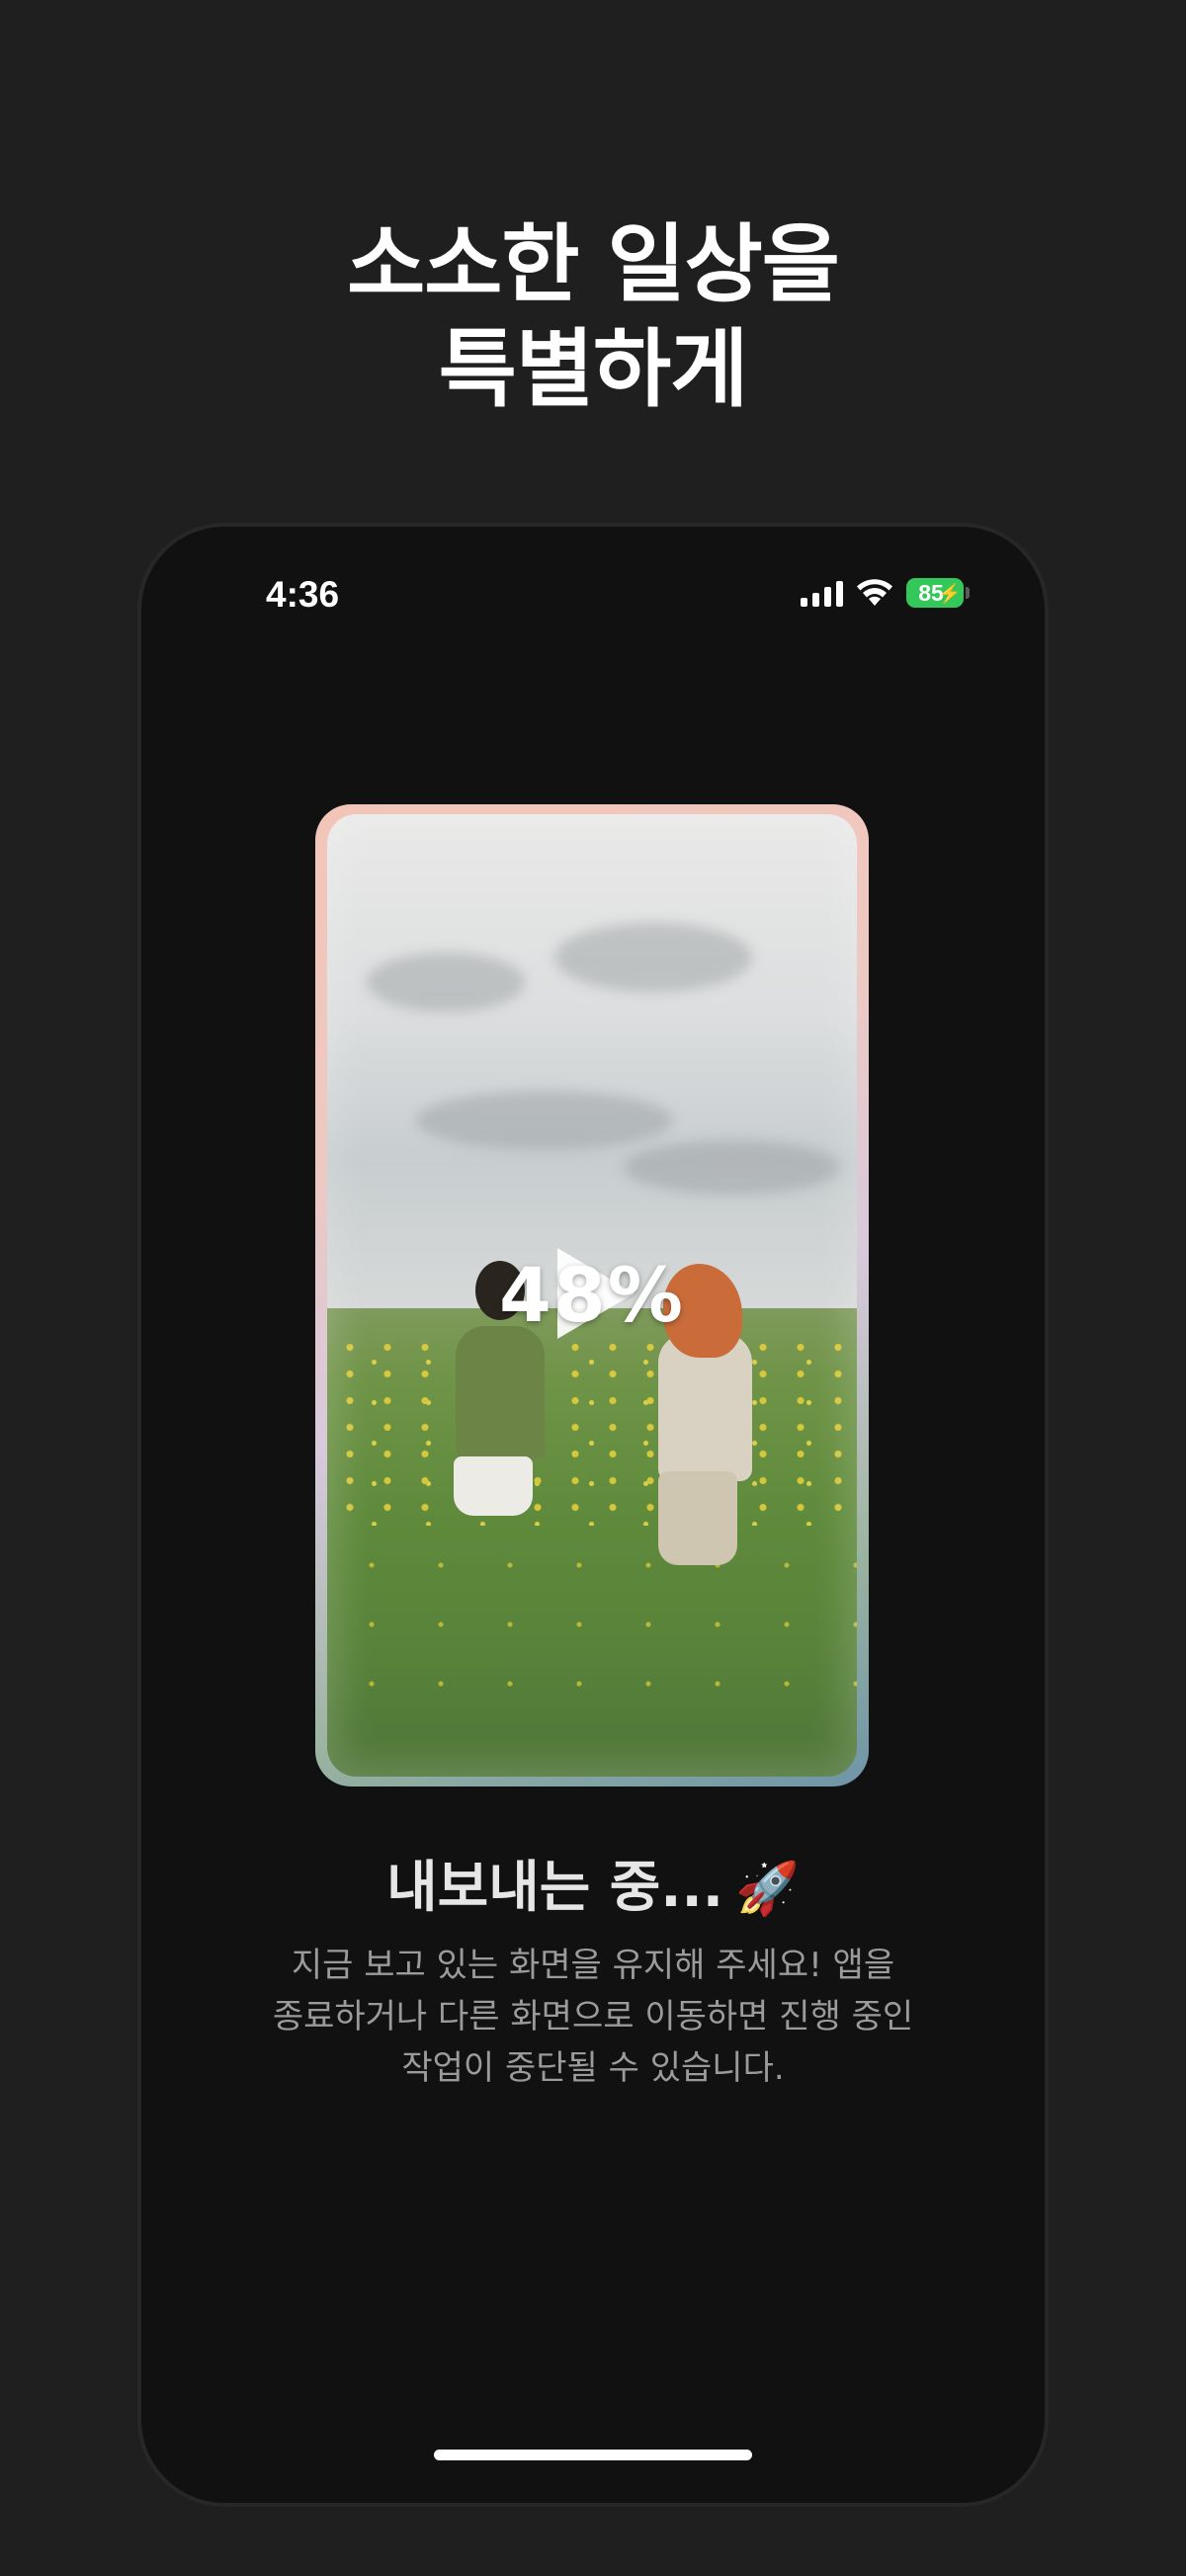 The image size is (1186, 2576). What do you see at coordinates (593, 1965) in the screenshot?
I see `export-desc-line-1: 지금 보고 있는 화면을 유지해 주세요! 앱을` at bounding box center [593, 1965].